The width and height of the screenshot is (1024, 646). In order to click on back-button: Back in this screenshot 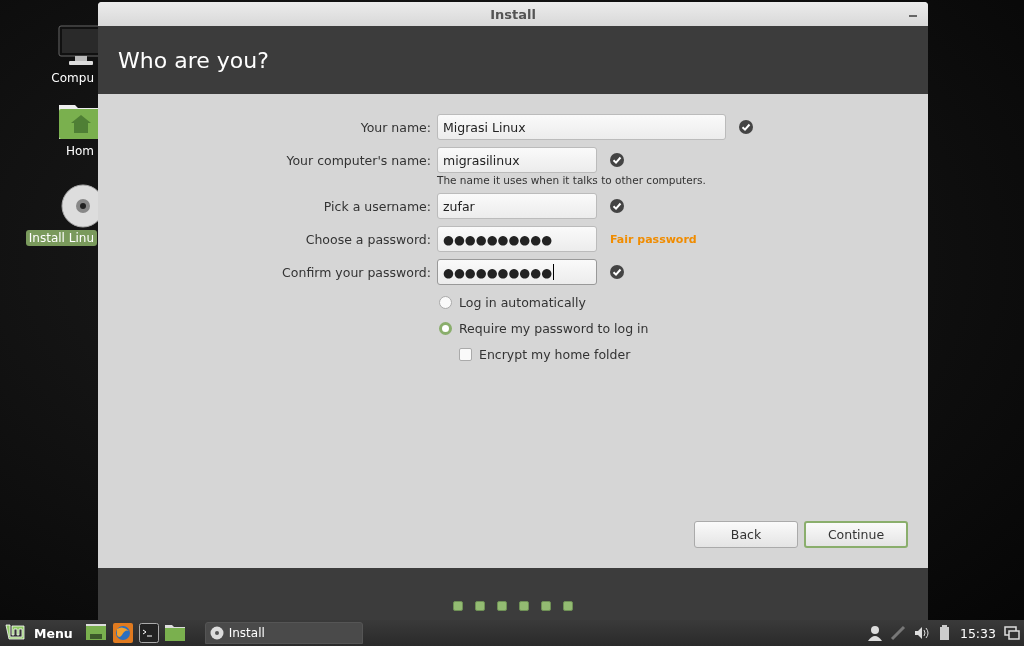, I will do `click(746, 534)`.